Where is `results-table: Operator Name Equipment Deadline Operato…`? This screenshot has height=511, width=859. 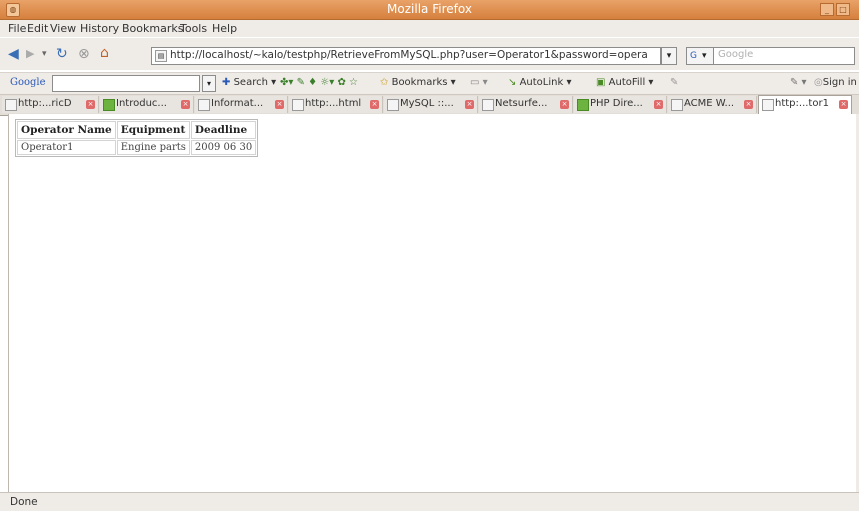
results-table: Operator Name Equipment Deadline Operato… is located at coordinates (137, 138).